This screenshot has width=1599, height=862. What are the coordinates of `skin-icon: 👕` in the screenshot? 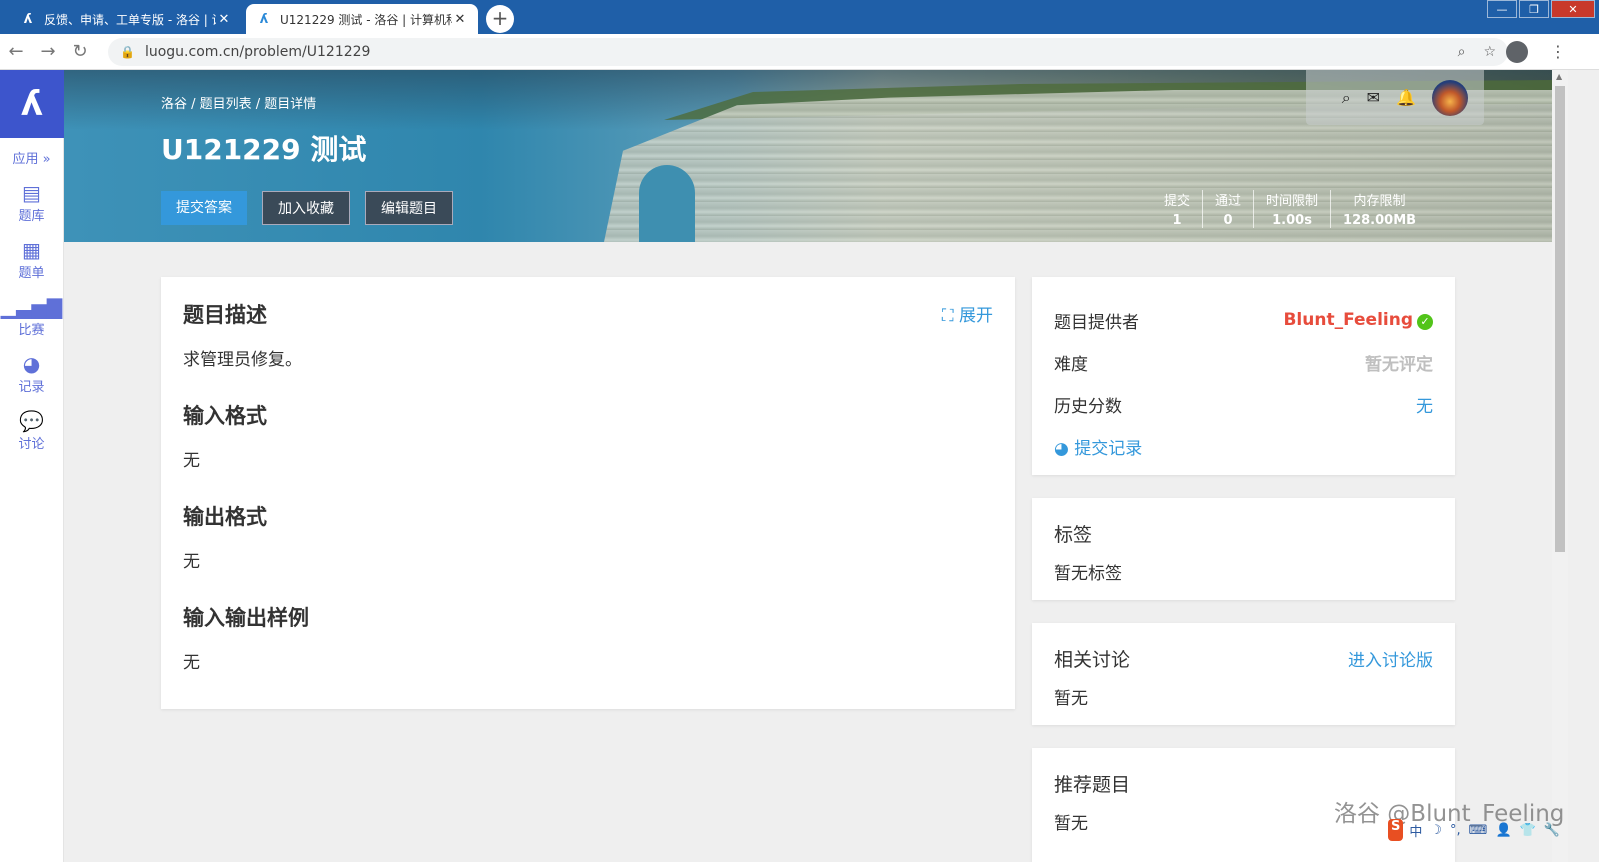 It's located at (1528, 830).